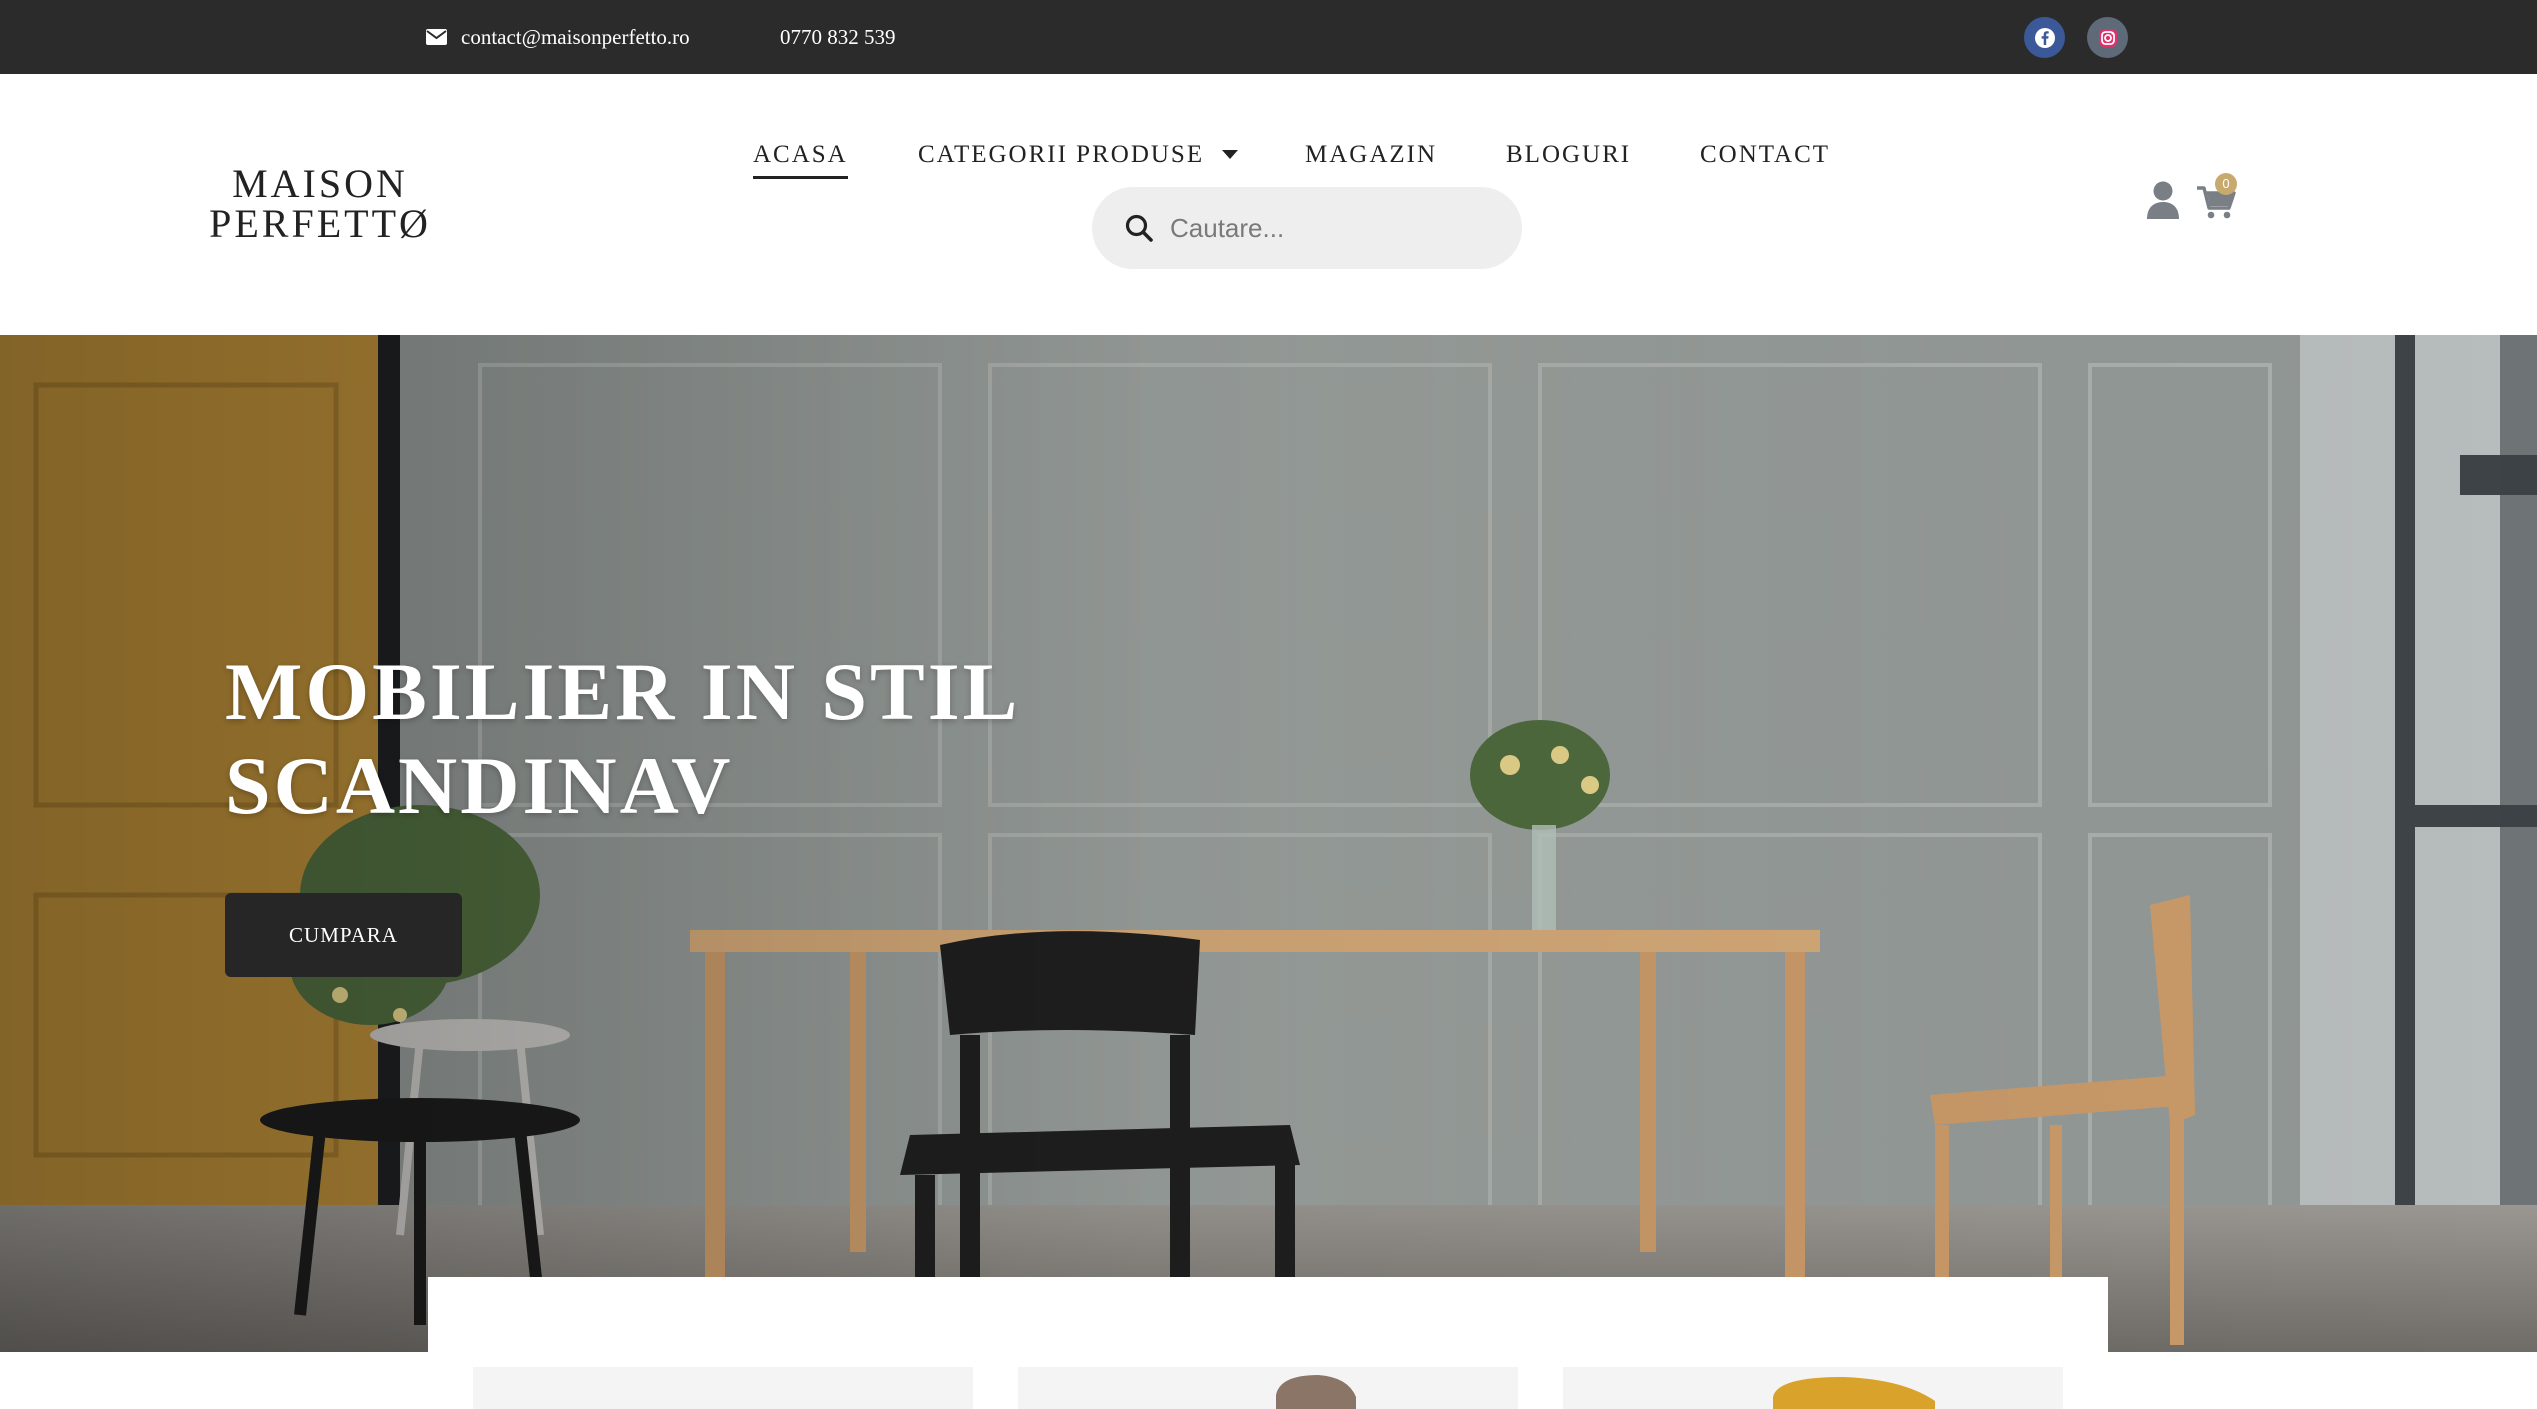 This screenshot has height=1409, width=2537. What do you see at coordinates (623, 691) in the screenshot?
I see `hero-title-line-1: MOBILIER IN STIL` at bounding box center [623, 691].